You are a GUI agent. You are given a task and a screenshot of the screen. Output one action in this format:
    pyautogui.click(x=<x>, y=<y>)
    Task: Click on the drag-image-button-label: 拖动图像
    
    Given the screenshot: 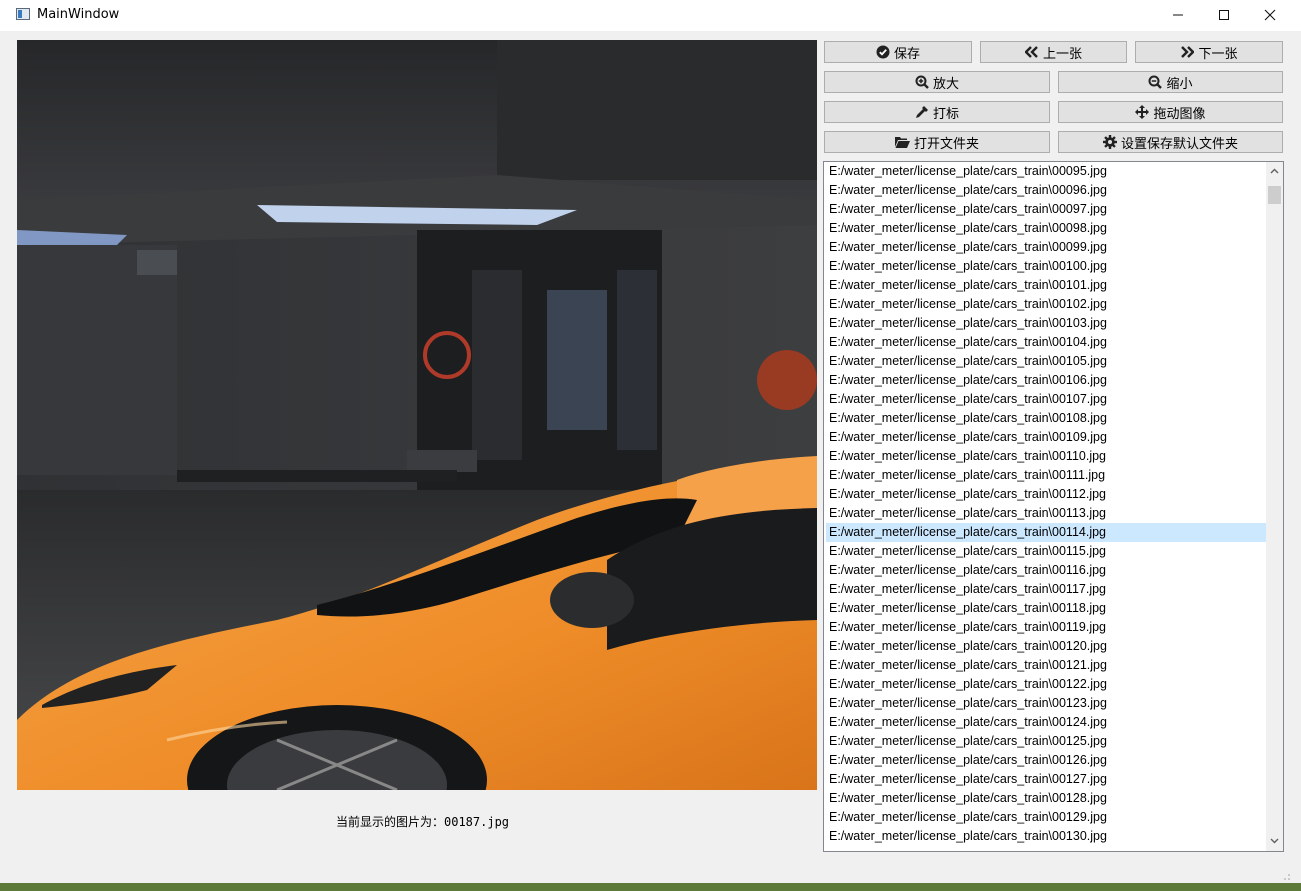 What is the action you would take?
    pyautogui.click(x=1179, y=114)
    